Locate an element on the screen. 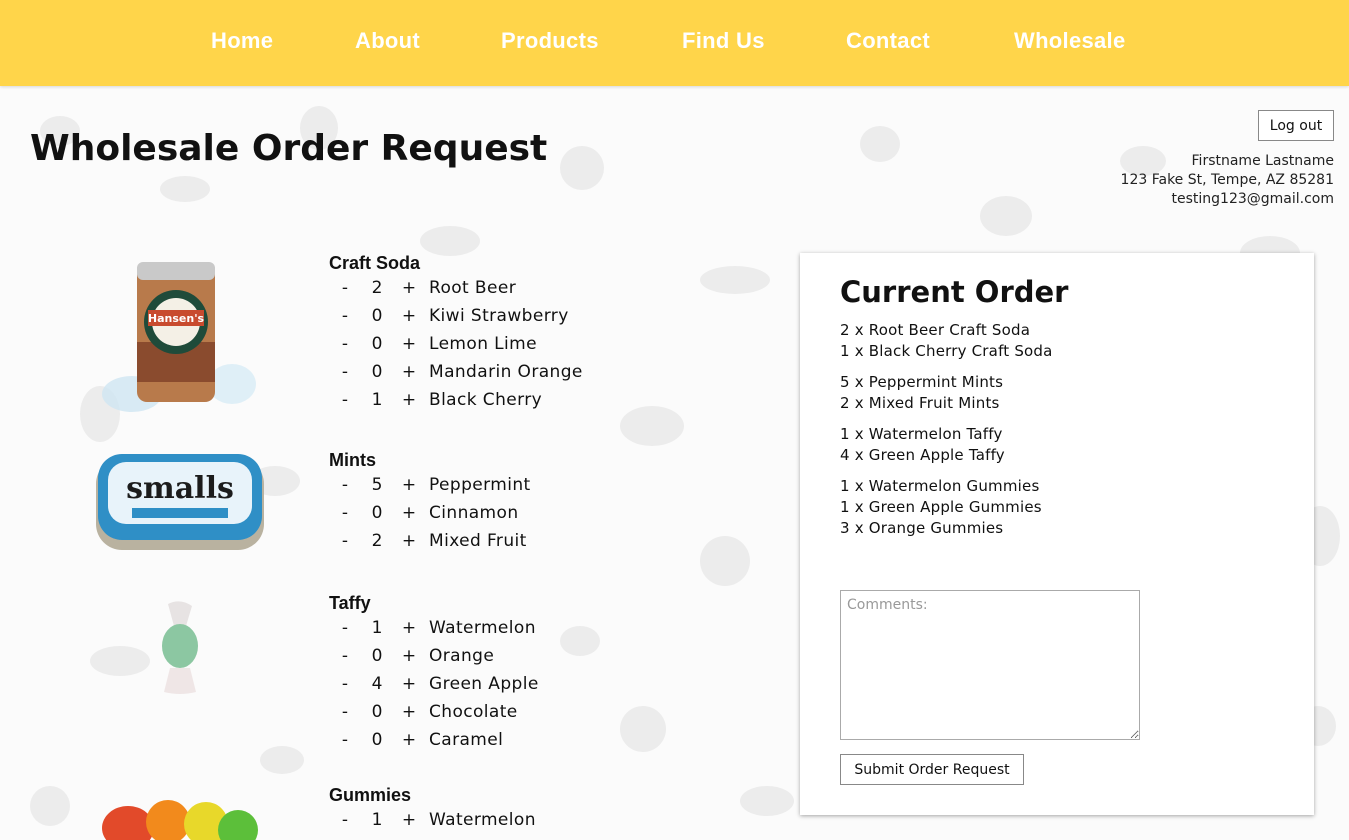 This screenshot has height=840, width=1349. product-name: Kiwi Strawberry is located at coordinates (499, 316).